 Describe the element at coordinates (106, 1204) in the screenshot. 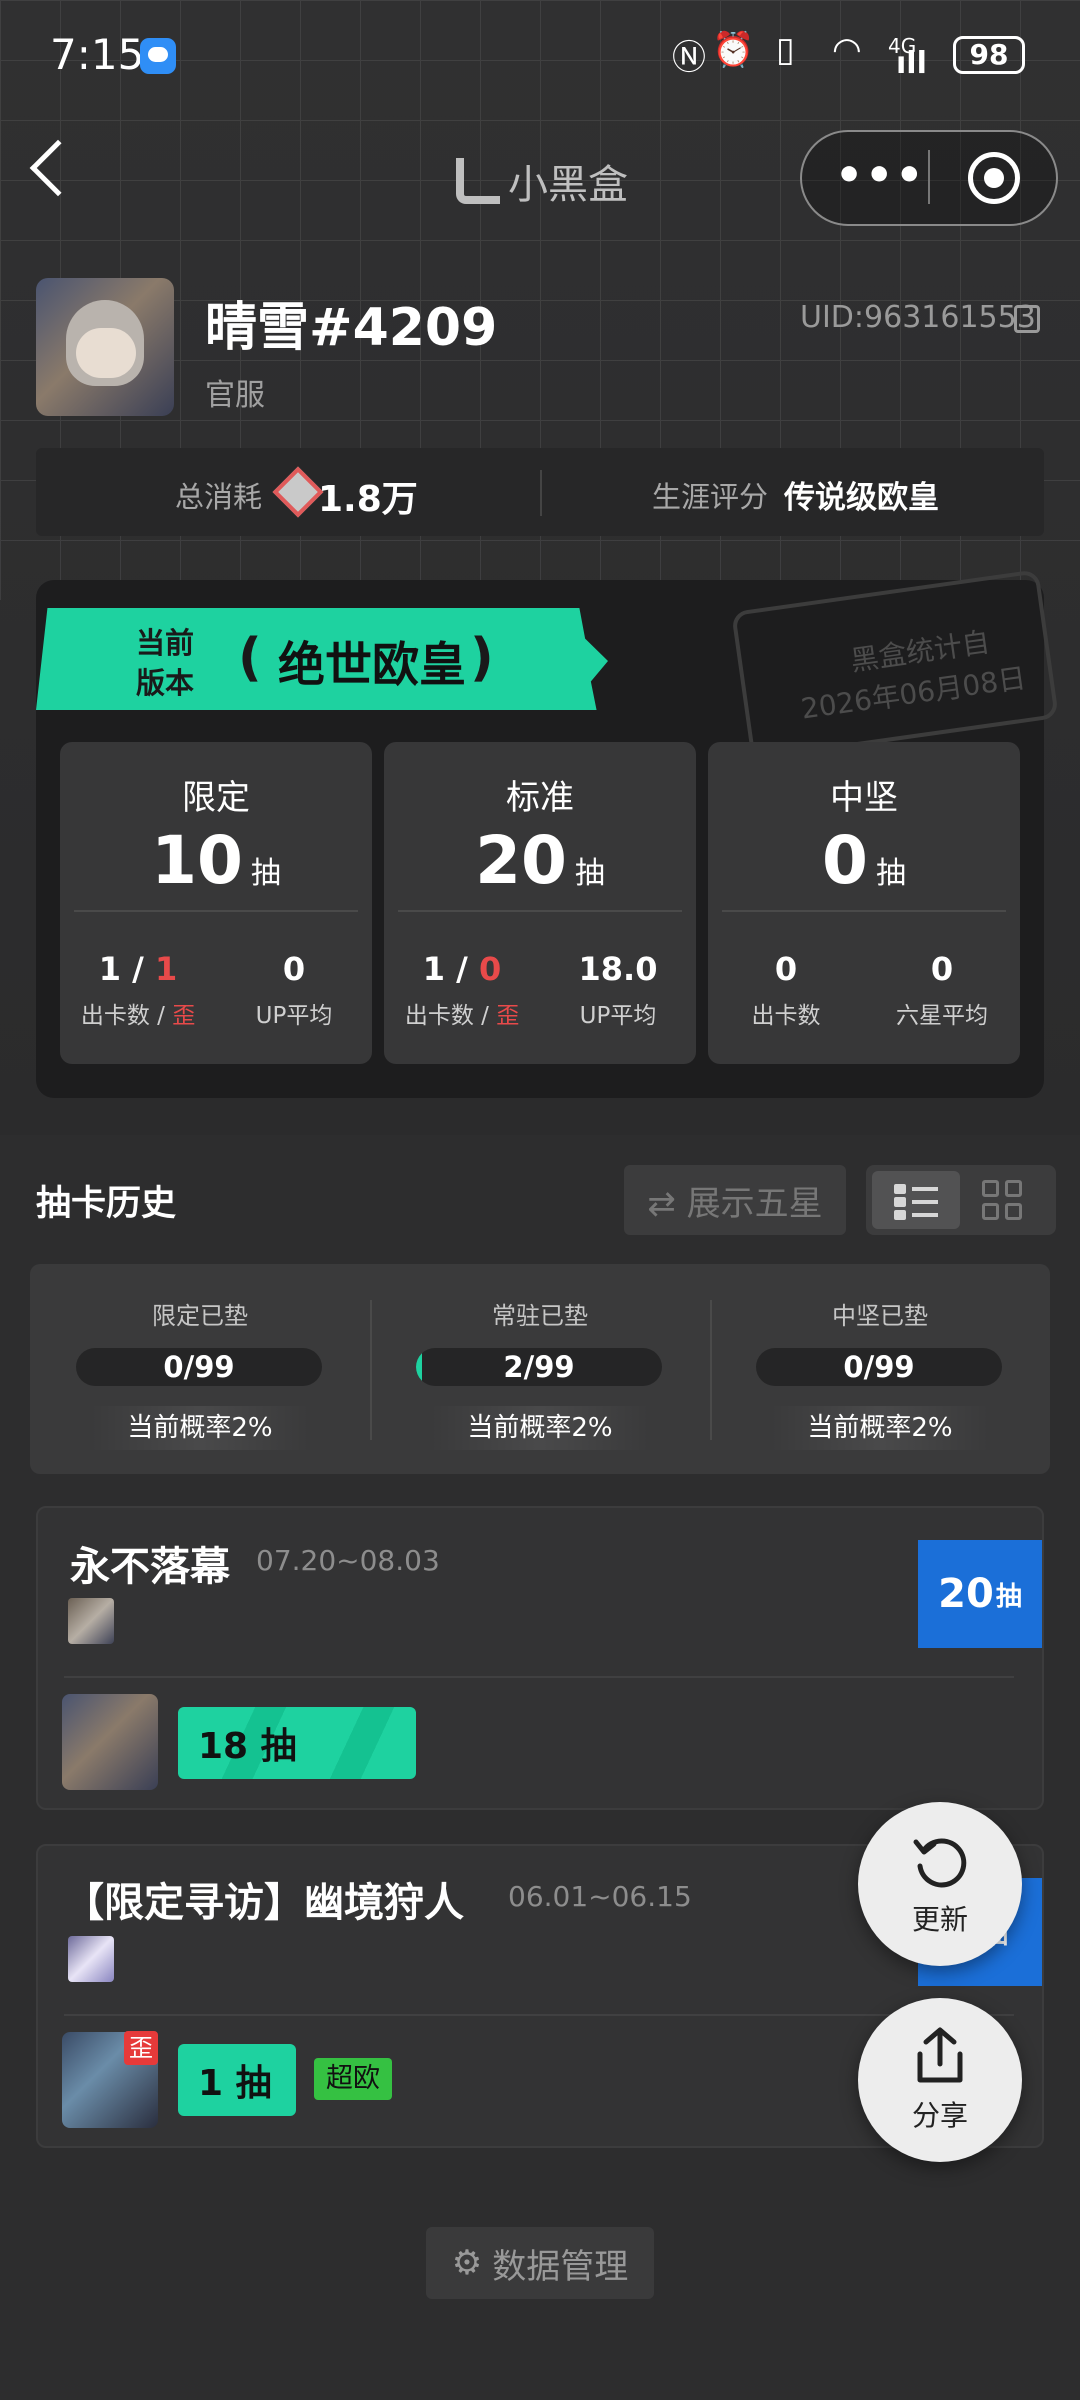

I see `history-title: 抽卡历史` at that location.